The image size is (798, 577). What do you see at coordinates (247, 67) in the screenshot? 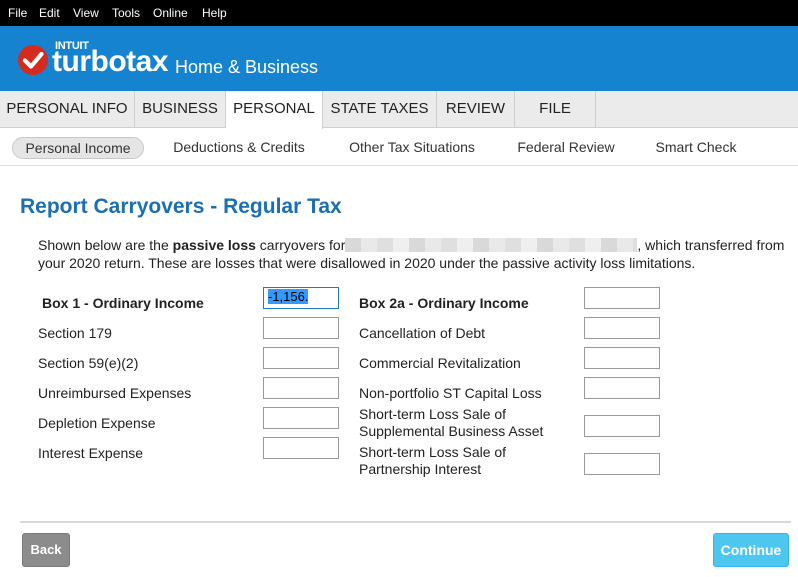
I see `product-edition: Home & Business` at bounding box center [247, 67].